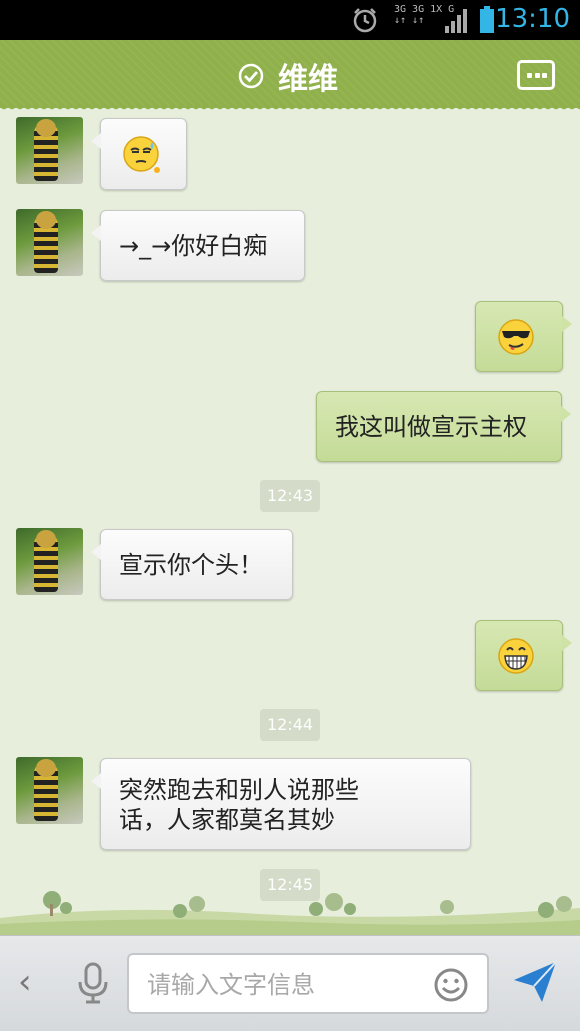  What do you see at coordinates (290, 913) in the screenshot?
I see `landscape-decoration` at bounding box center [290, 913].